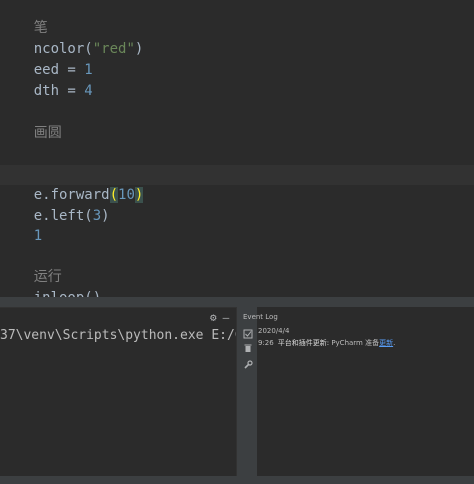 This screenshot has height=484, width=474. I want to click on number-literal: 1, so click(38, 236).